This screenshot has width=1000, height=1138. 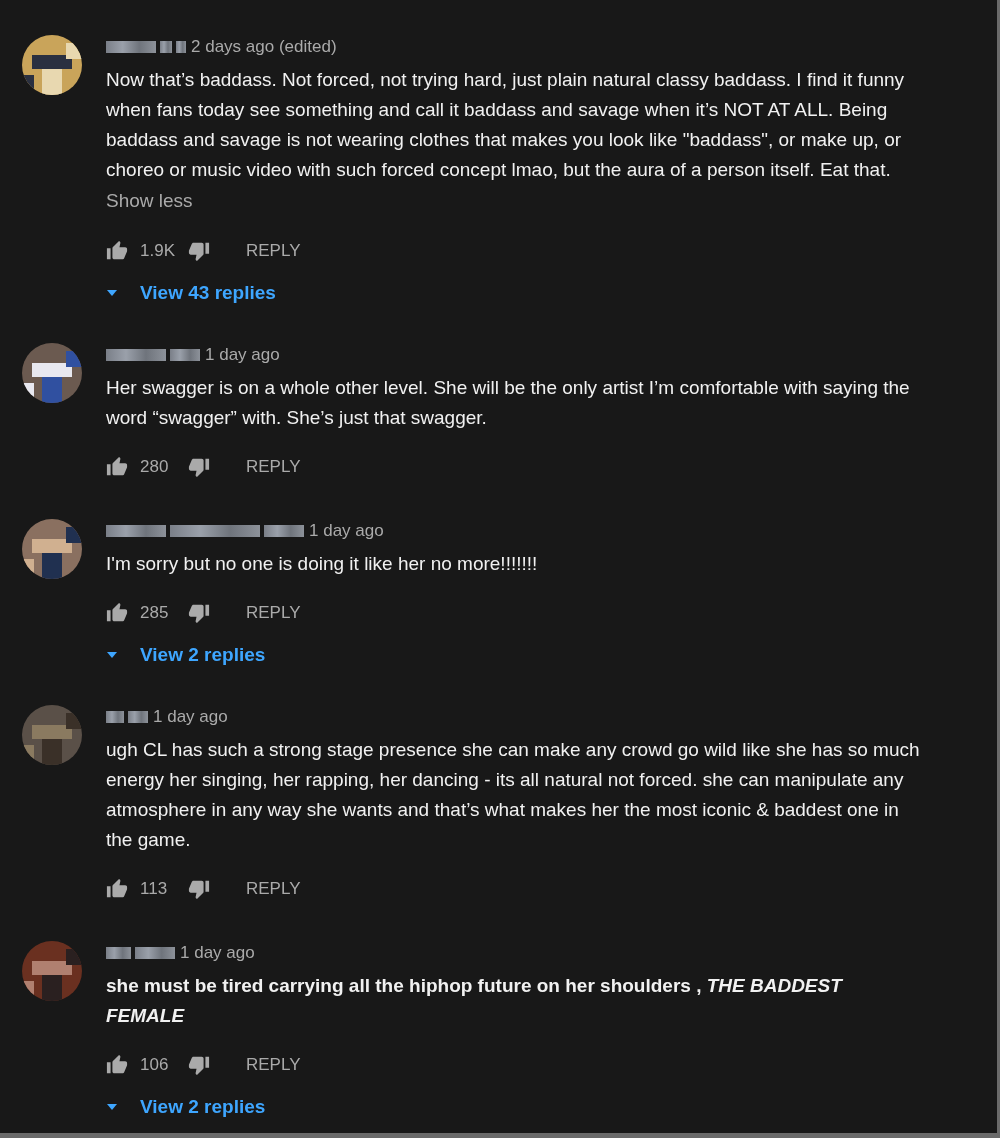 I want to click on show-less-link: Show less, so click(x=149, y=201).